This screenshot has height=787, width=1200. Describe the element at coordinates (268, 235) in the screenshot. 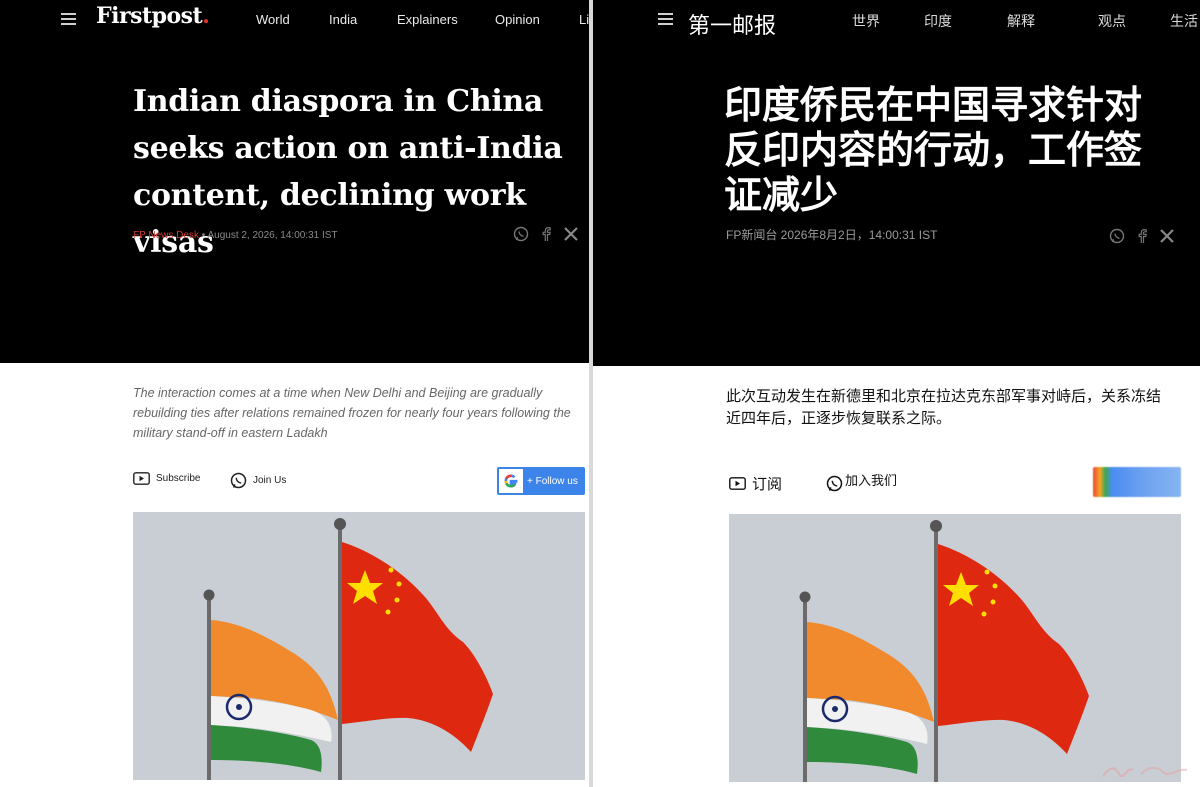

I see `publish-date: • August 2, 2026, 14:00:31 IST` at that location.